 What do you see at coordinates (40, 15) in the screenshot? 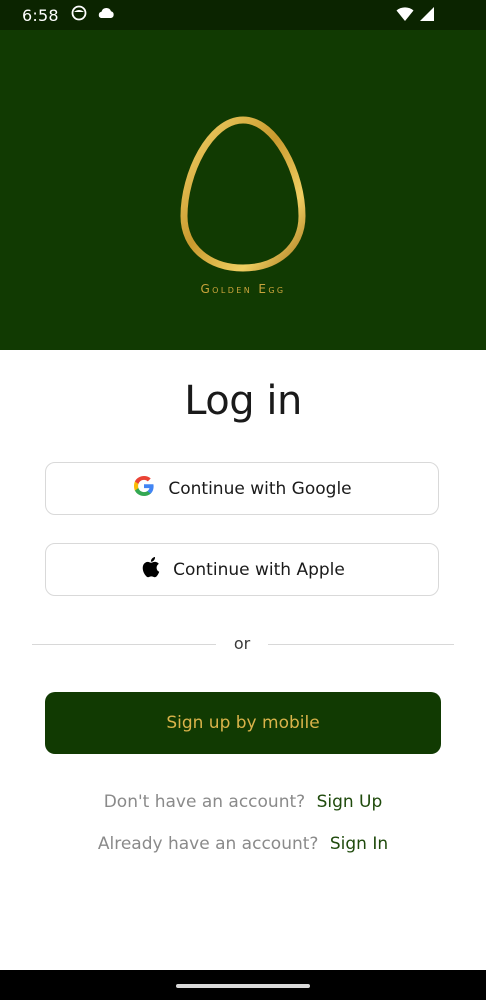
I see `status-time: 6:58` at bounding box center [40, 15].